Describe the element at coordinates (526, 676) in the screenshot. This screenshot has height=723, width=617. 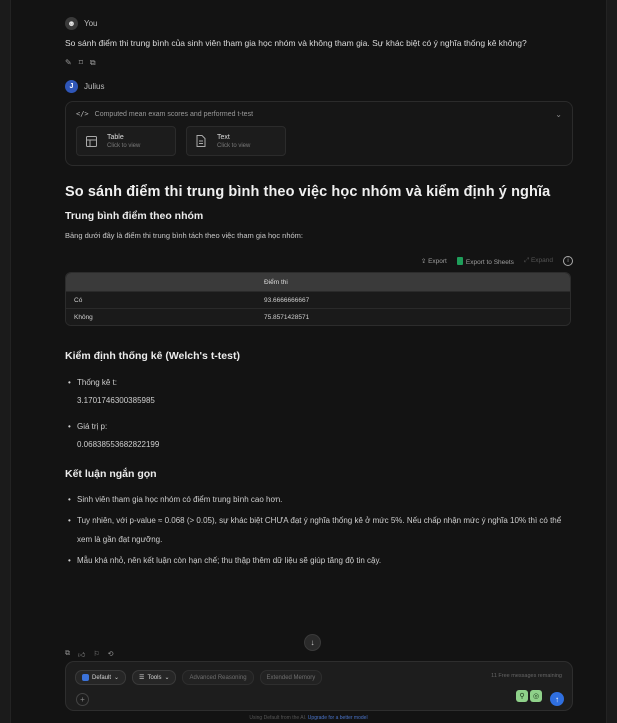
I see `free-messages-remaining: 11 Free messages remaining` at that location.